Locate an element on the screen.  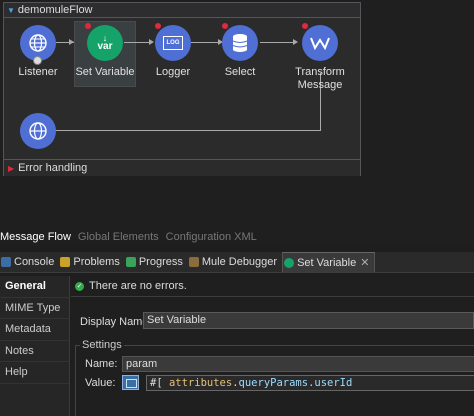
problems-icon is located at coordinates (65, 262).